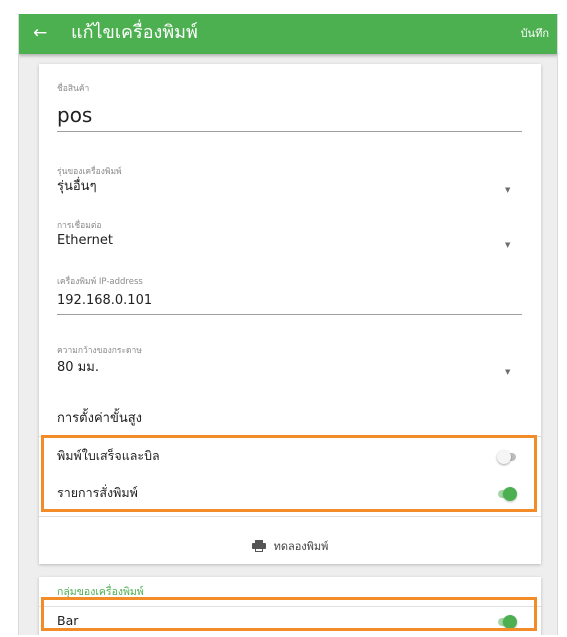 This screenshot has height=637, width=567. I want to click on connection-label: การเชื่อมต่อ, so click(79, 226).